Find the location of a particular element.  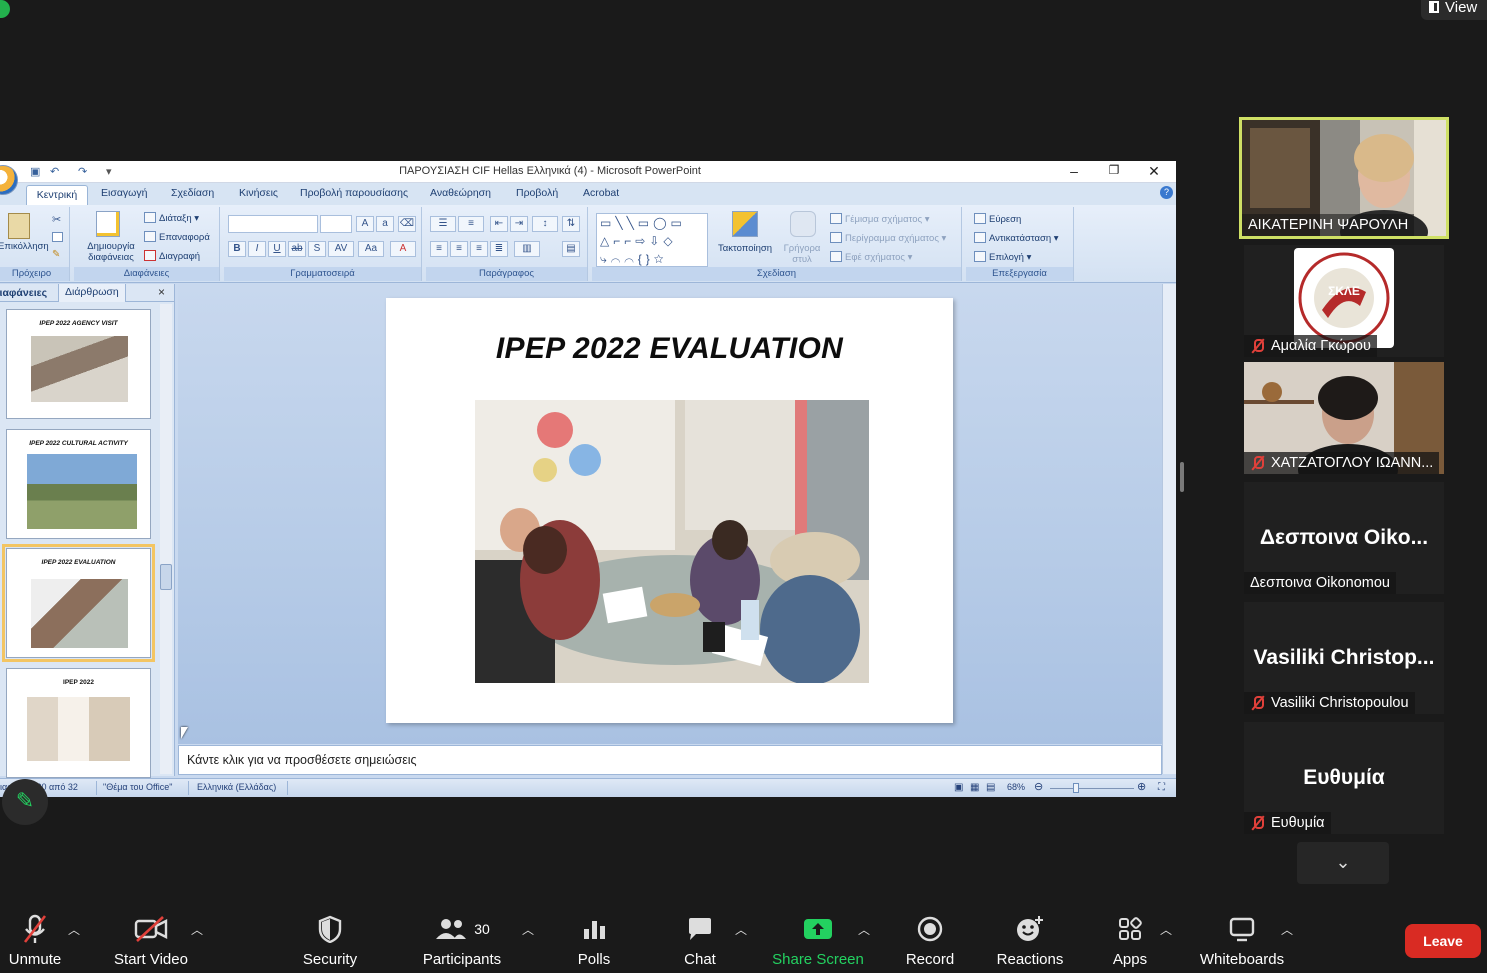

zoom-slider is located at coordinates (1092, 788).